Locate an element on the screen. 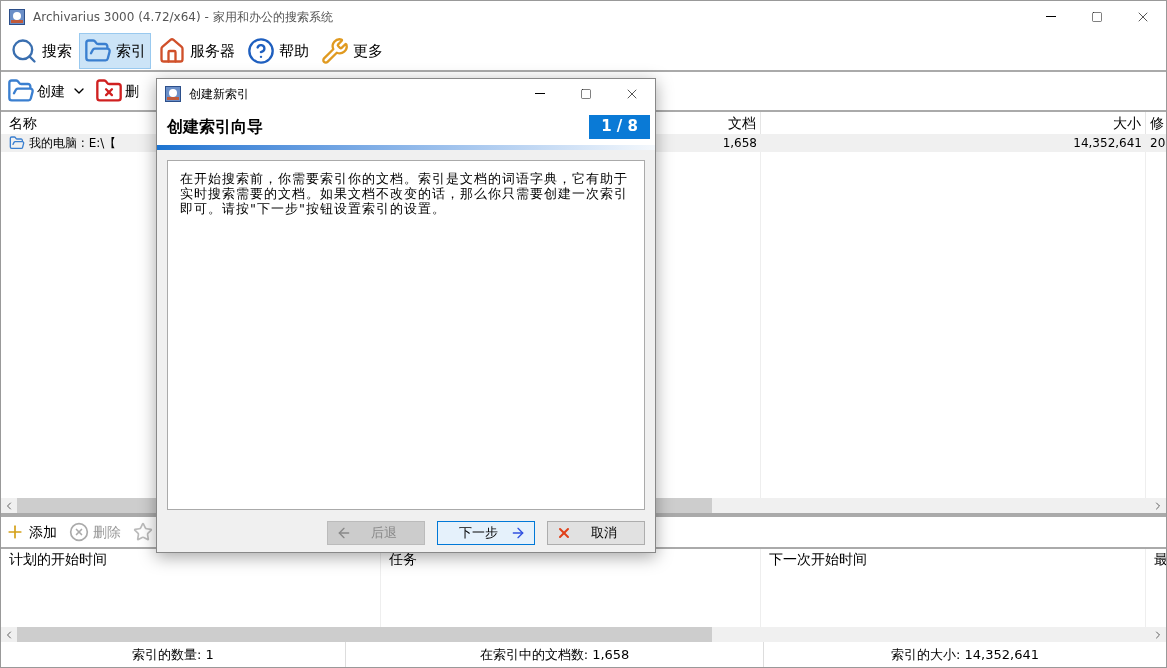 The image size is (1167, 668). toolbar-tab: 服务器 is located at coordinates (196, 51).